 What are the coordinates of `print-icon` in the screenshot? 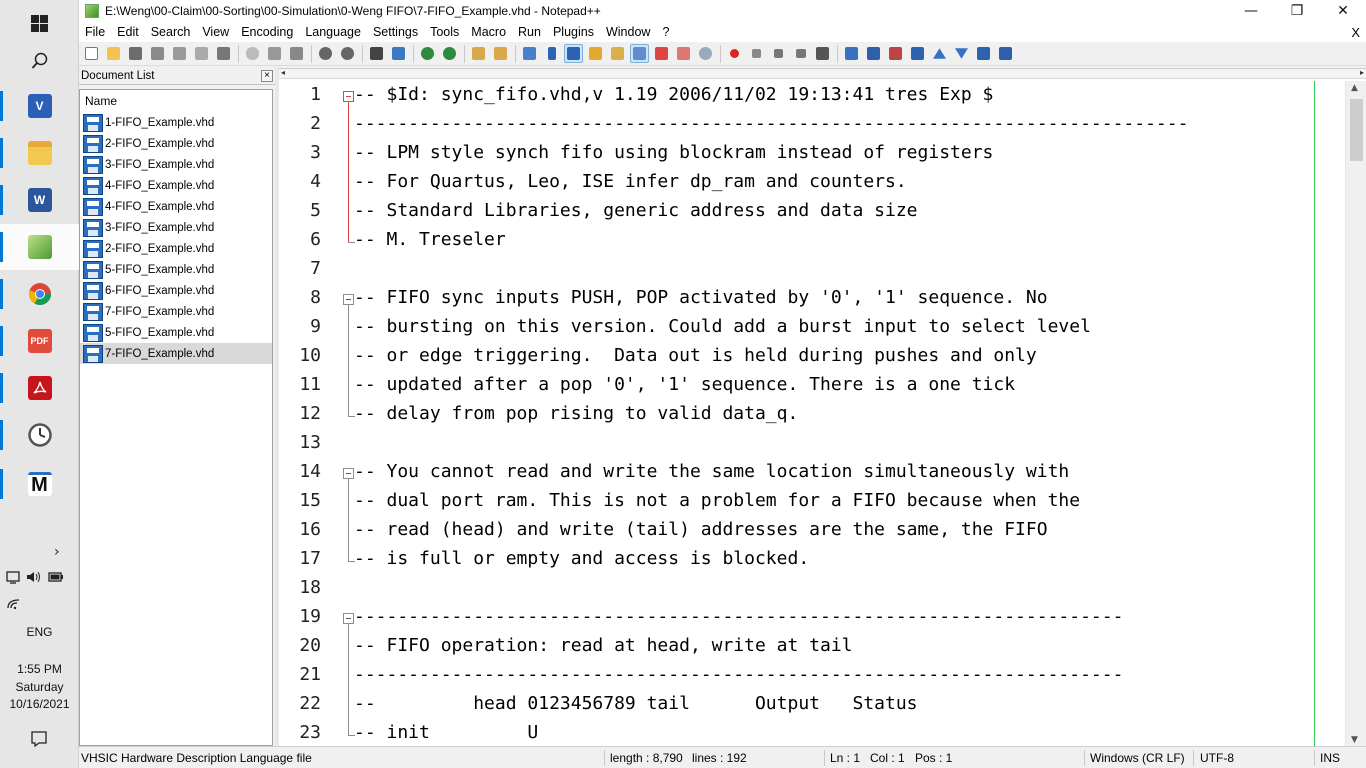 It's located at (223, 53).